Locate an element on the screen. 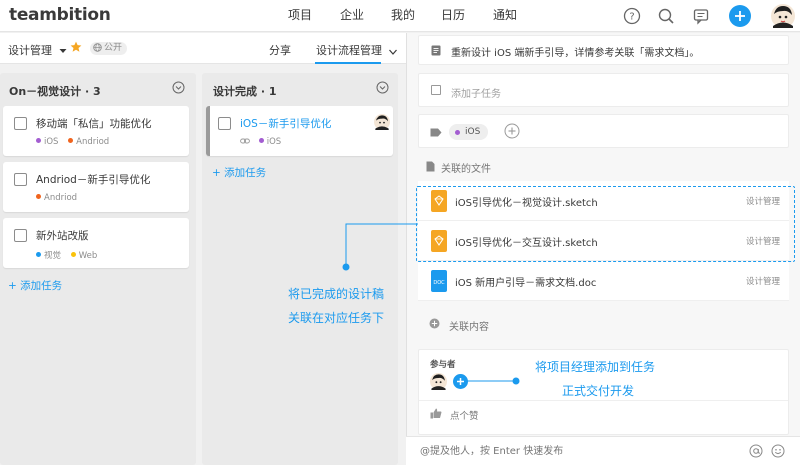  annotation-participant-line2: 正式交付开发 is located at coordinates (598, 391).